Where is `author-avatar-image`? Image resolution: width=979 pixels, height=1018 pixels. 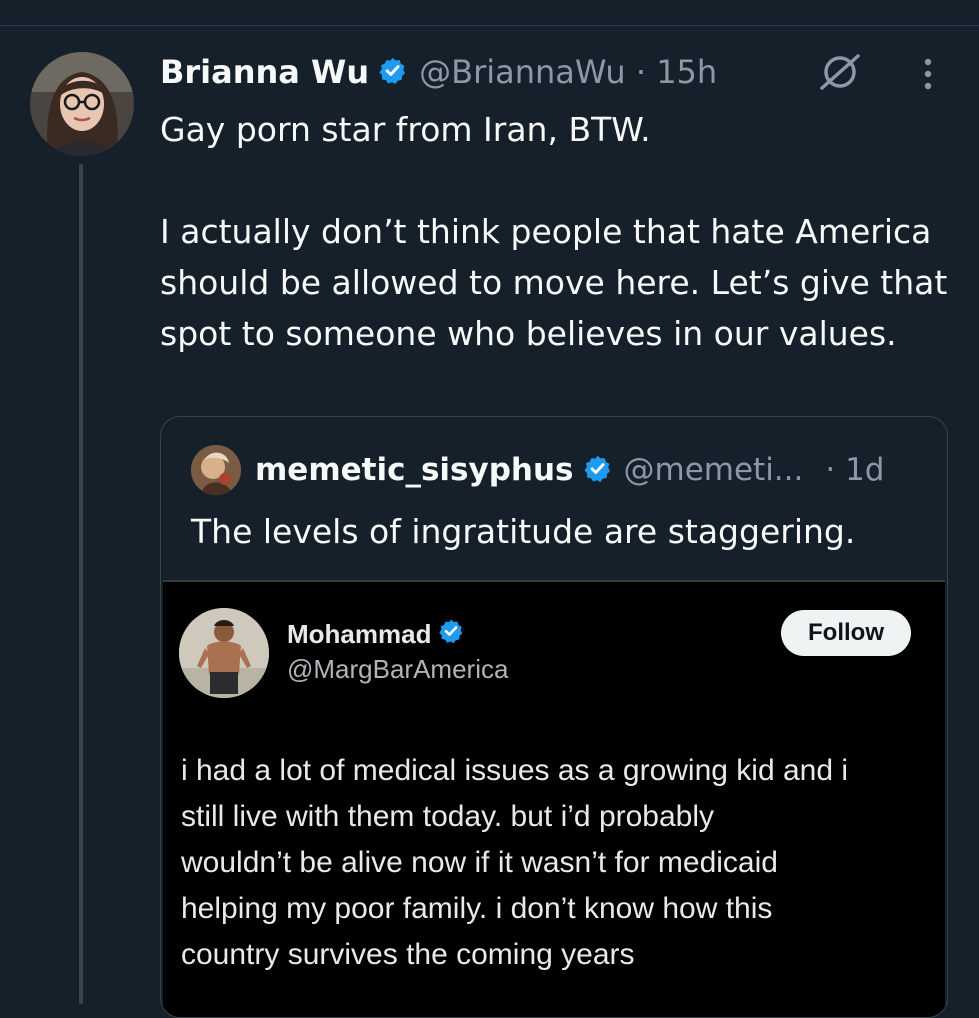 author-avatar-image is located at coordinates (82, 104).